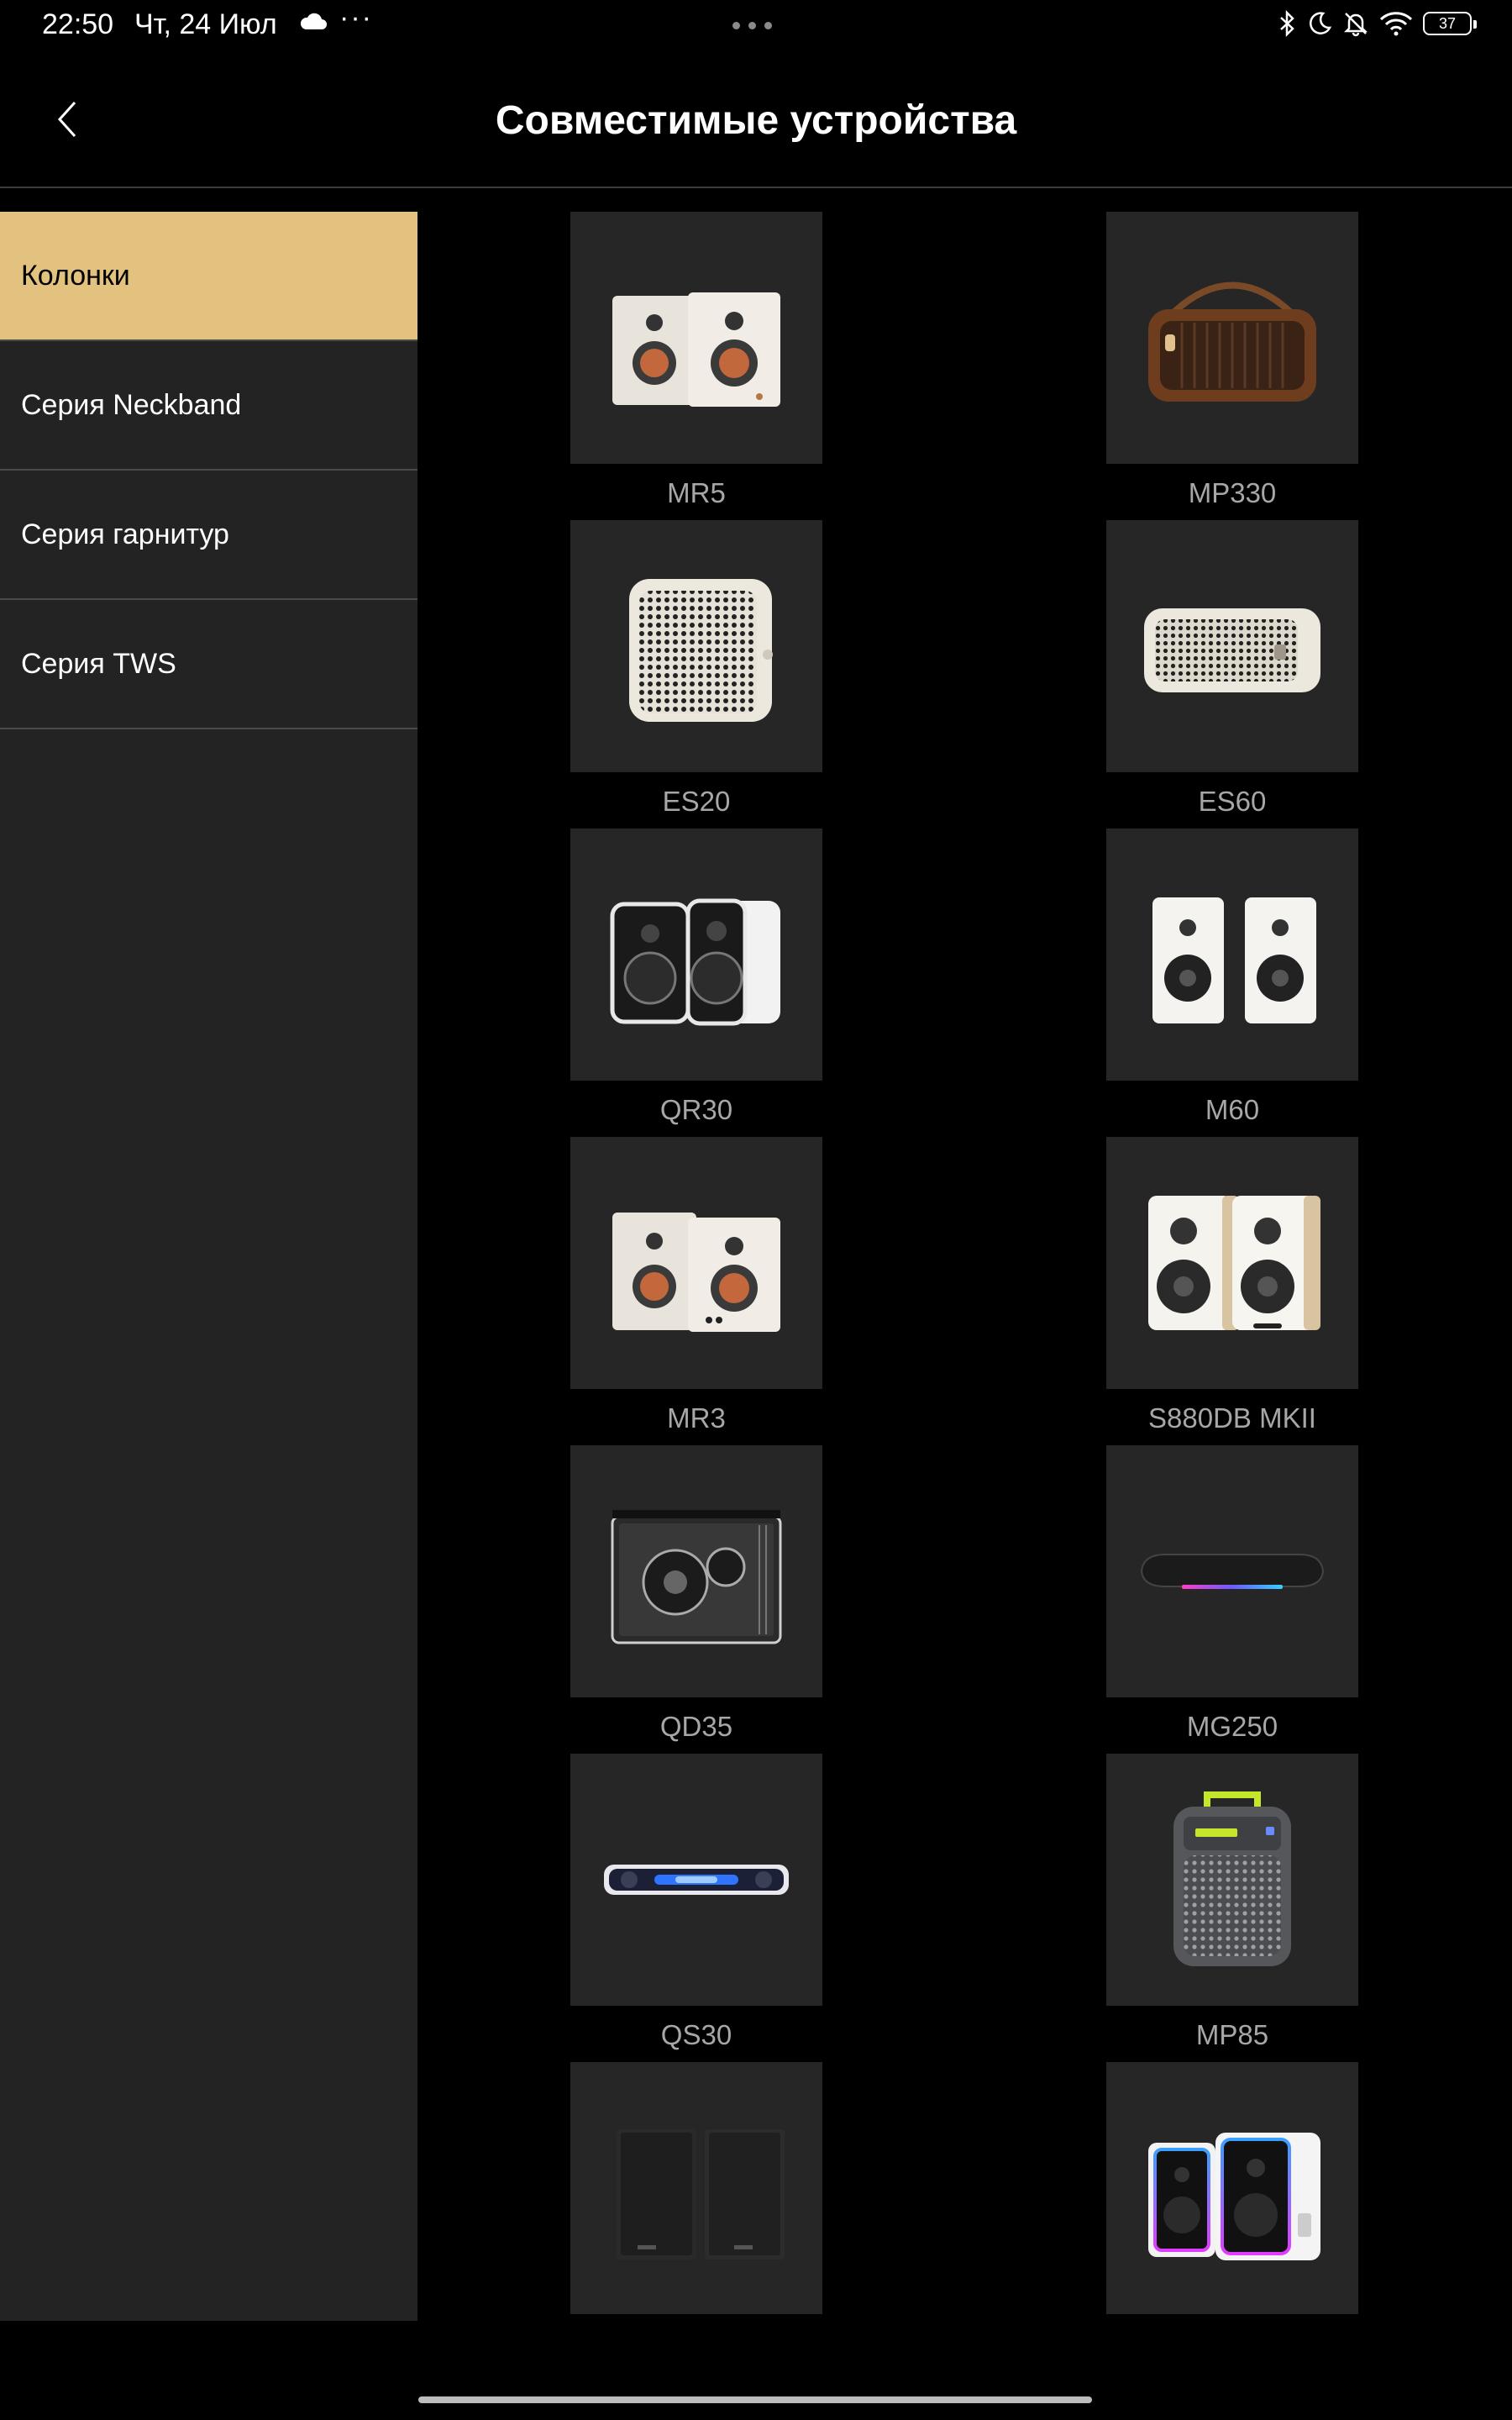  I want to click on device-name: ES60, so click(1232, 801).